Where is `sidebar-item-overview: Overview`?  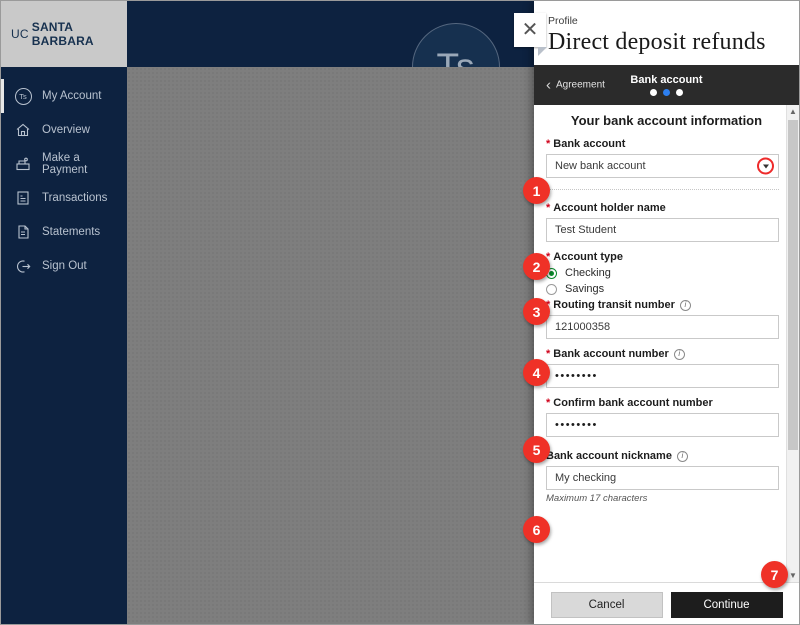 sidebar-item-overview: Overview is located at coordinates (64, 130).